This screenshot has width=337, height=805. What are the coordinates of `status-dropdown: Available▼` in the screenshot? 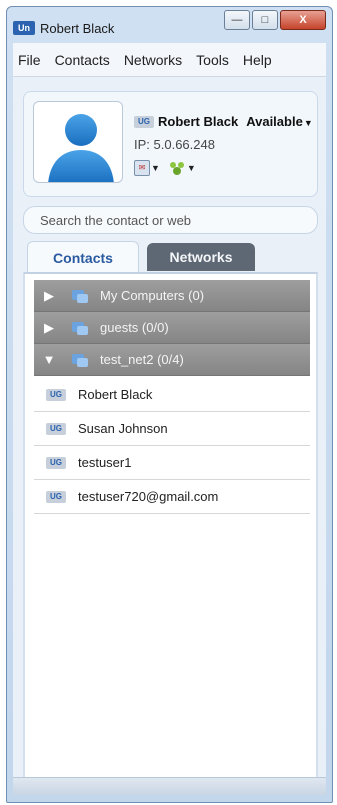 It's located at (279, 121).